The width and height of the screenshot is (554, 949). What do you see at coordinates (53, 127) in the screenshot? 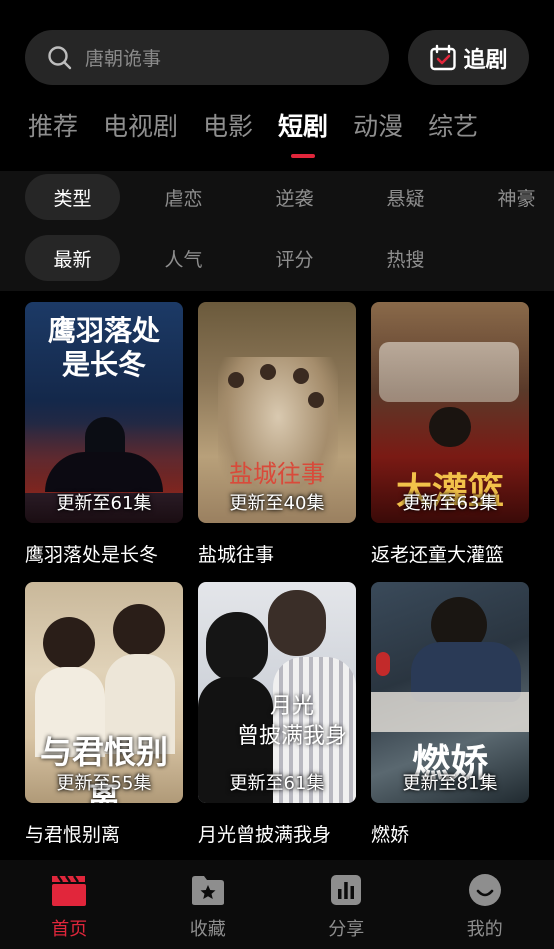
I see `tab-recommend: 推荐` at bounding box center [53, 127].